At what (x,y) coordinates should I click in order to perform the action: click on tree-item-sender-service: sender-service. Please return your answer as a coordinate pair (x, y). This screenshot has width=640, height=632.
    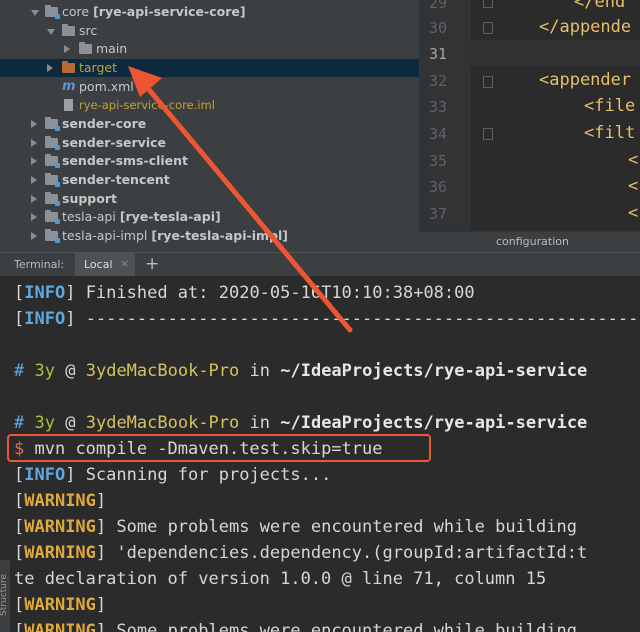
    Looking at the image, I should click on (209, 143).